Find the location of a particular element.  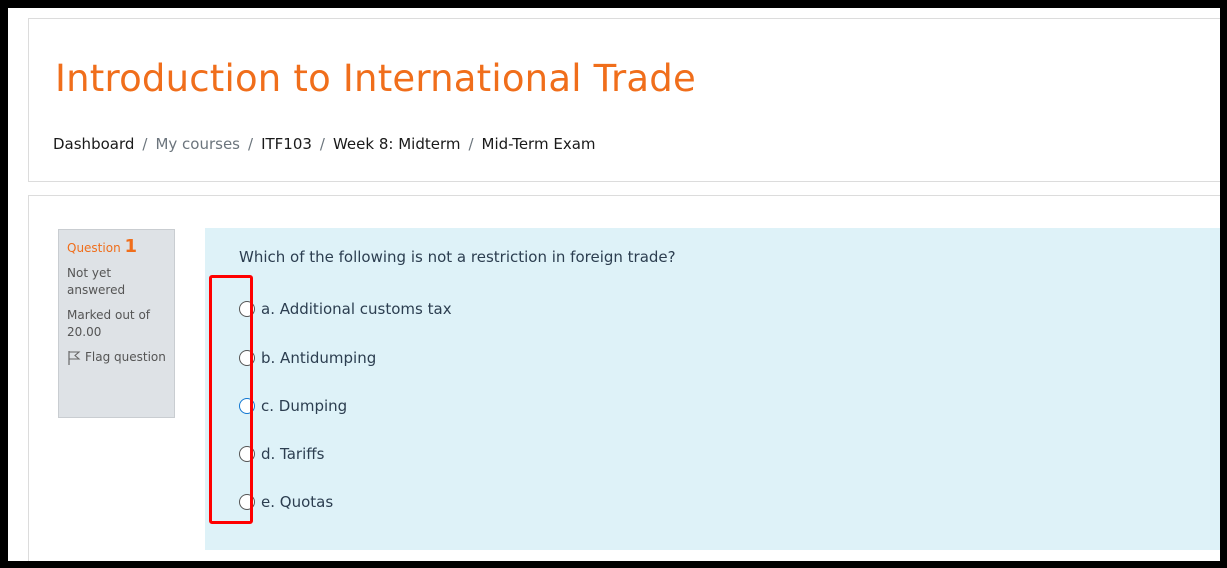

question-number-value: 1 is located at coordinates (131, 246).